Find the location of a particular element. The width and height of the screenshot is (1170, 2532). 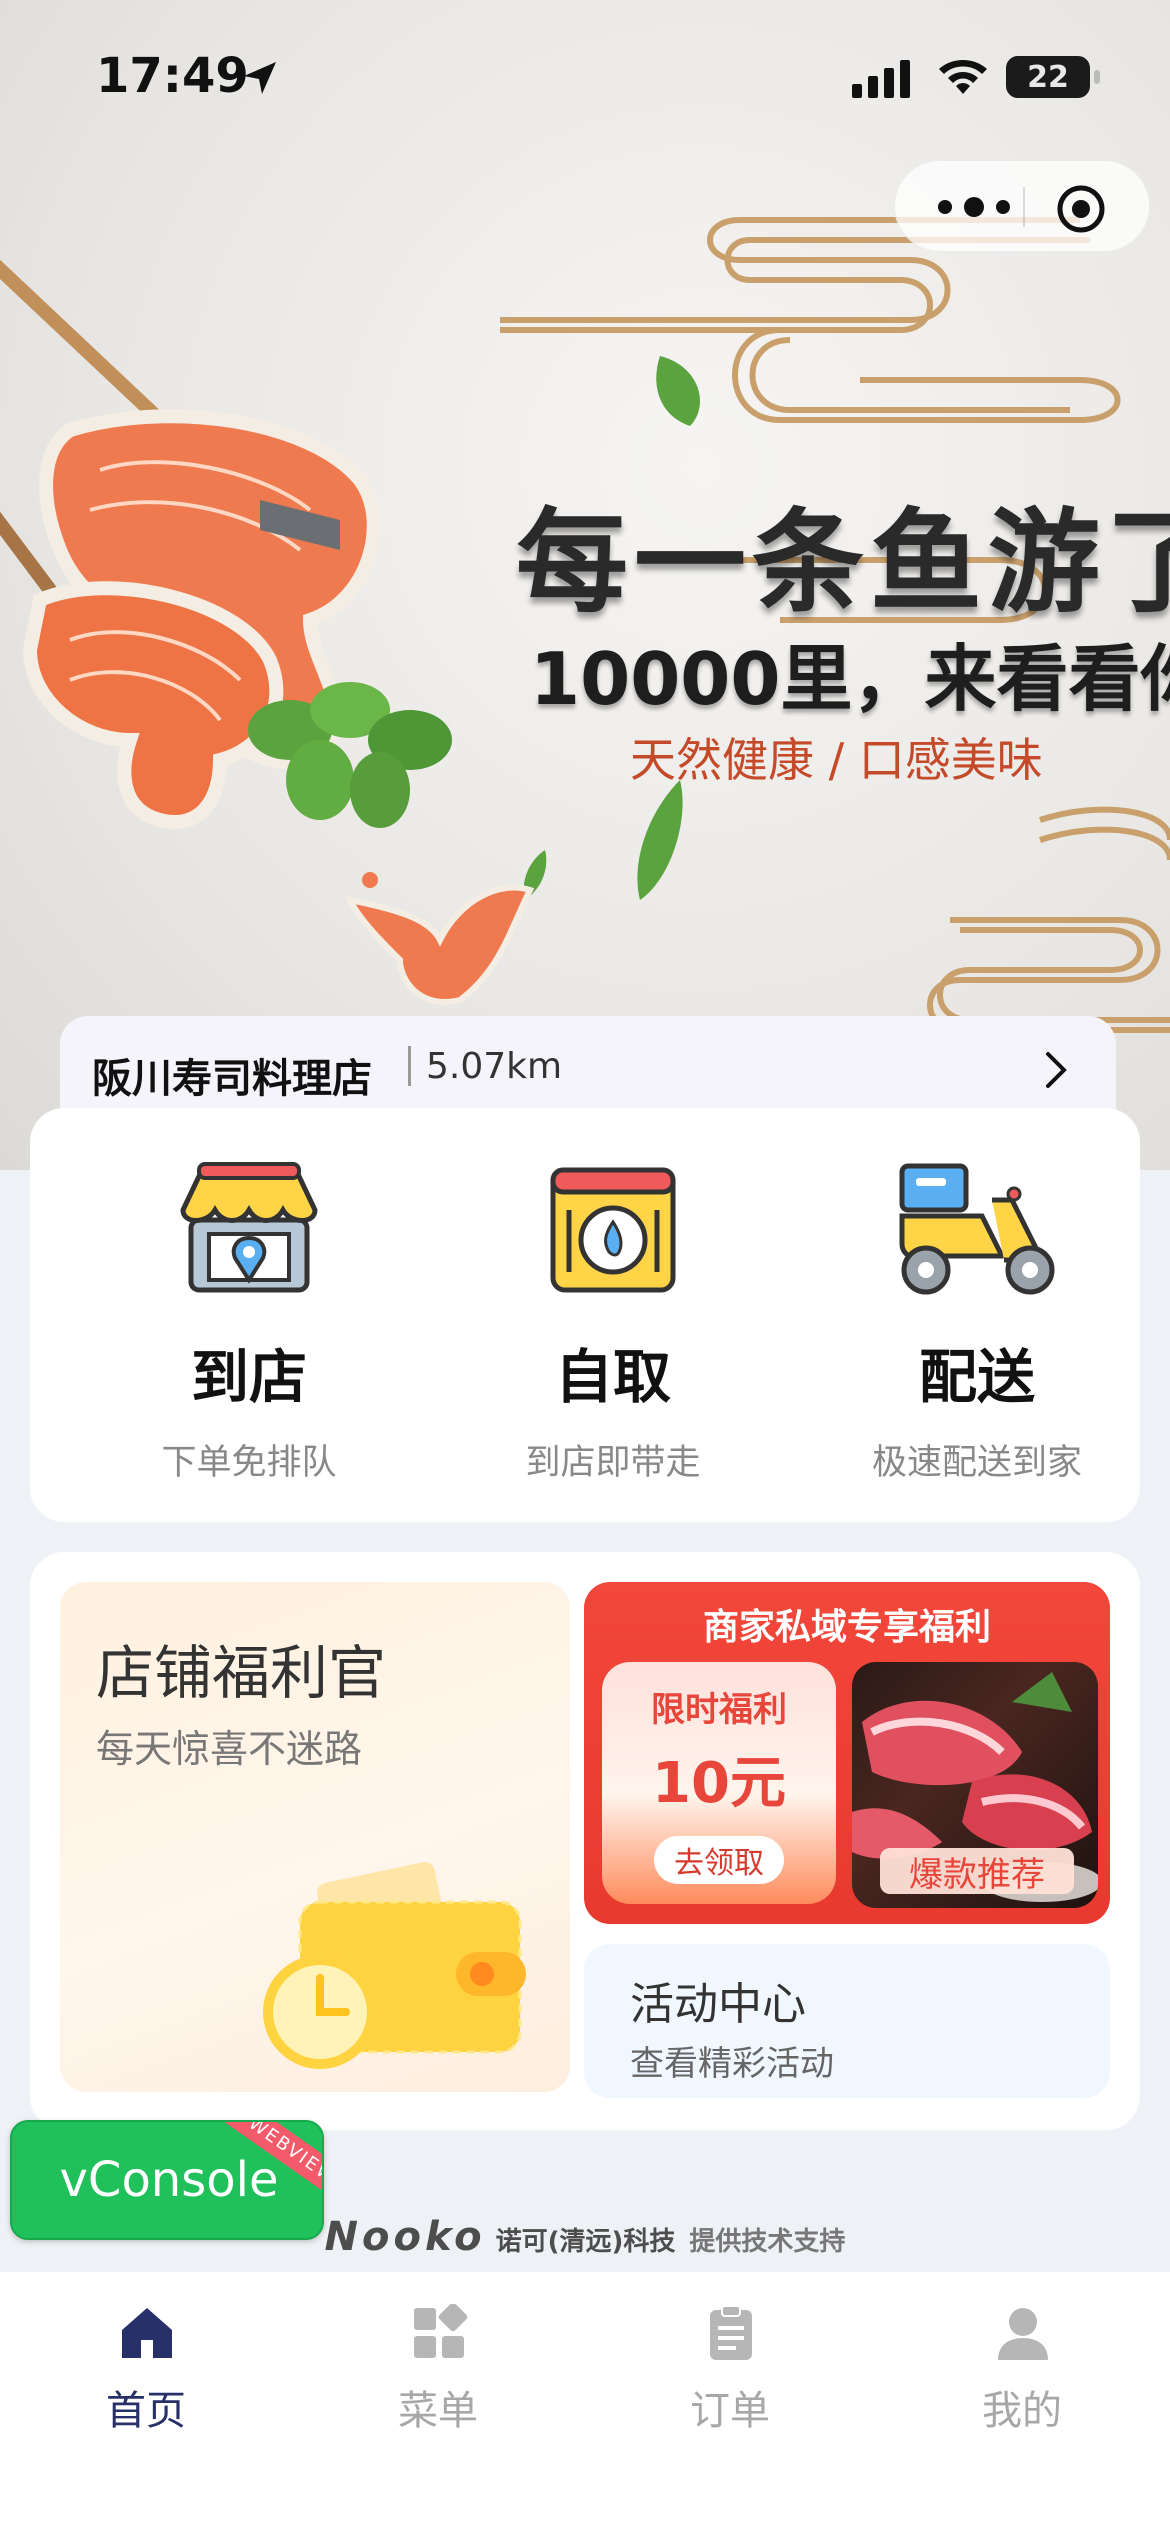

hot-dish-photo: 爆款推荐 is located at coordinates (975, 1785).